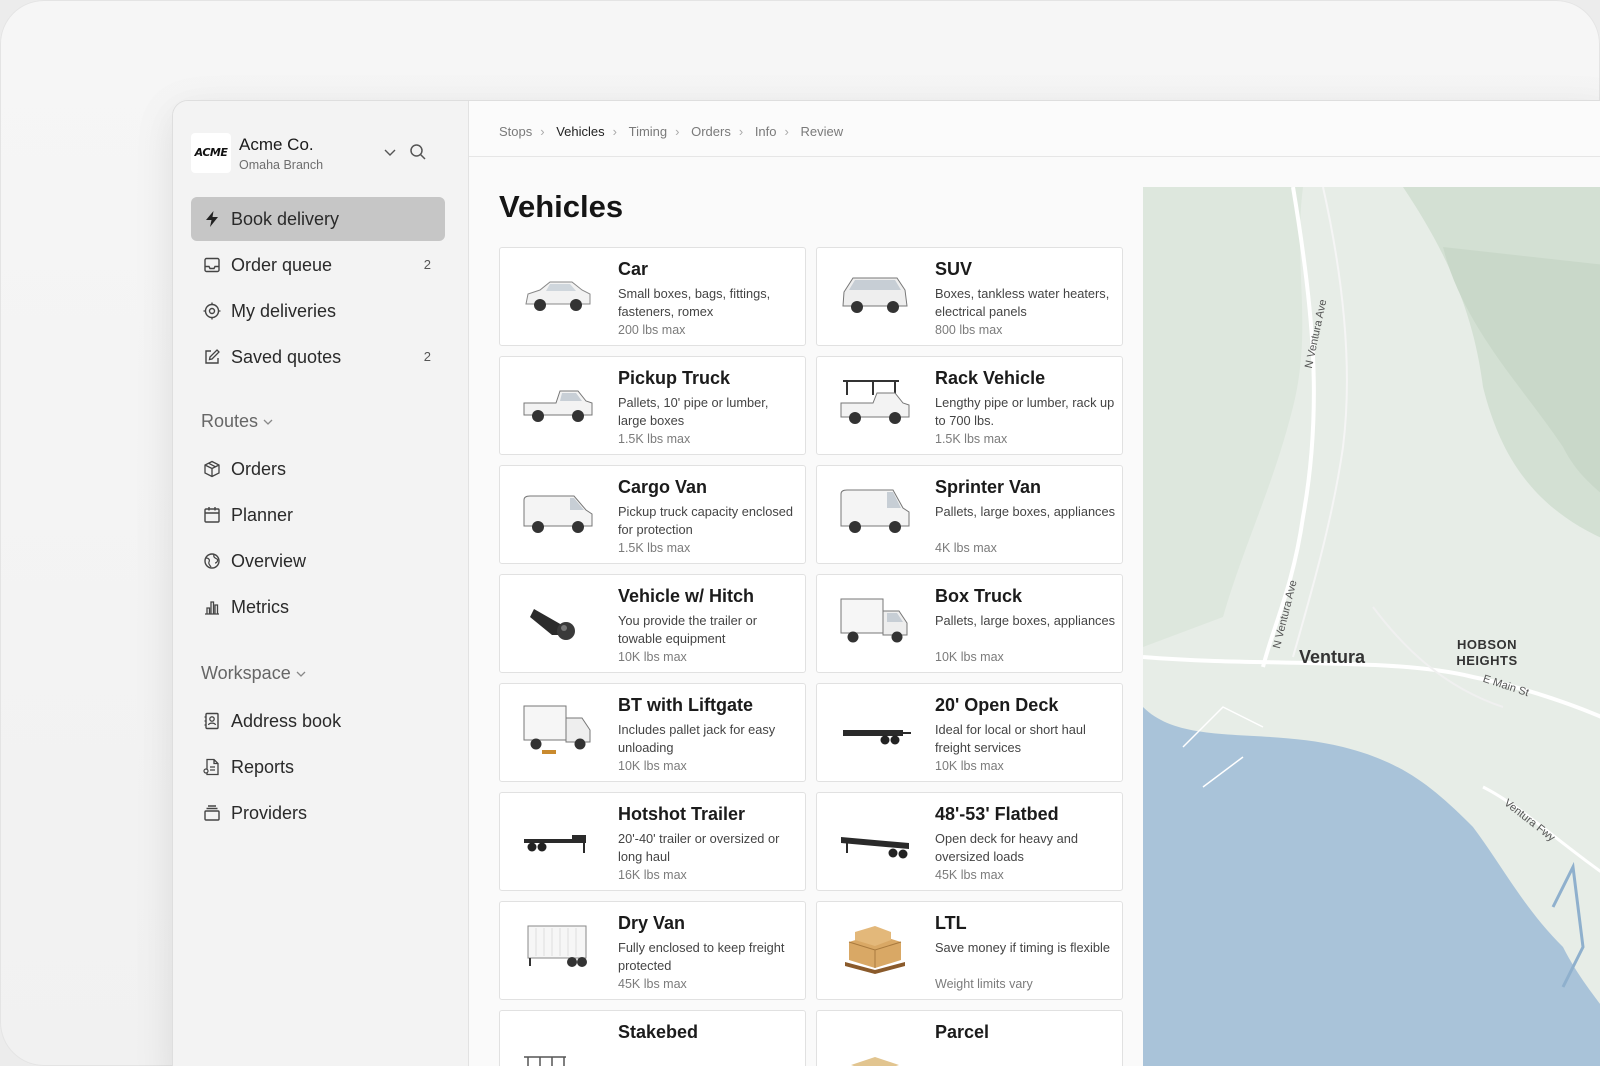  Describe the element at coordinates (318, 515) in the screenshot. I see `nav-planner: Planner` at that location.